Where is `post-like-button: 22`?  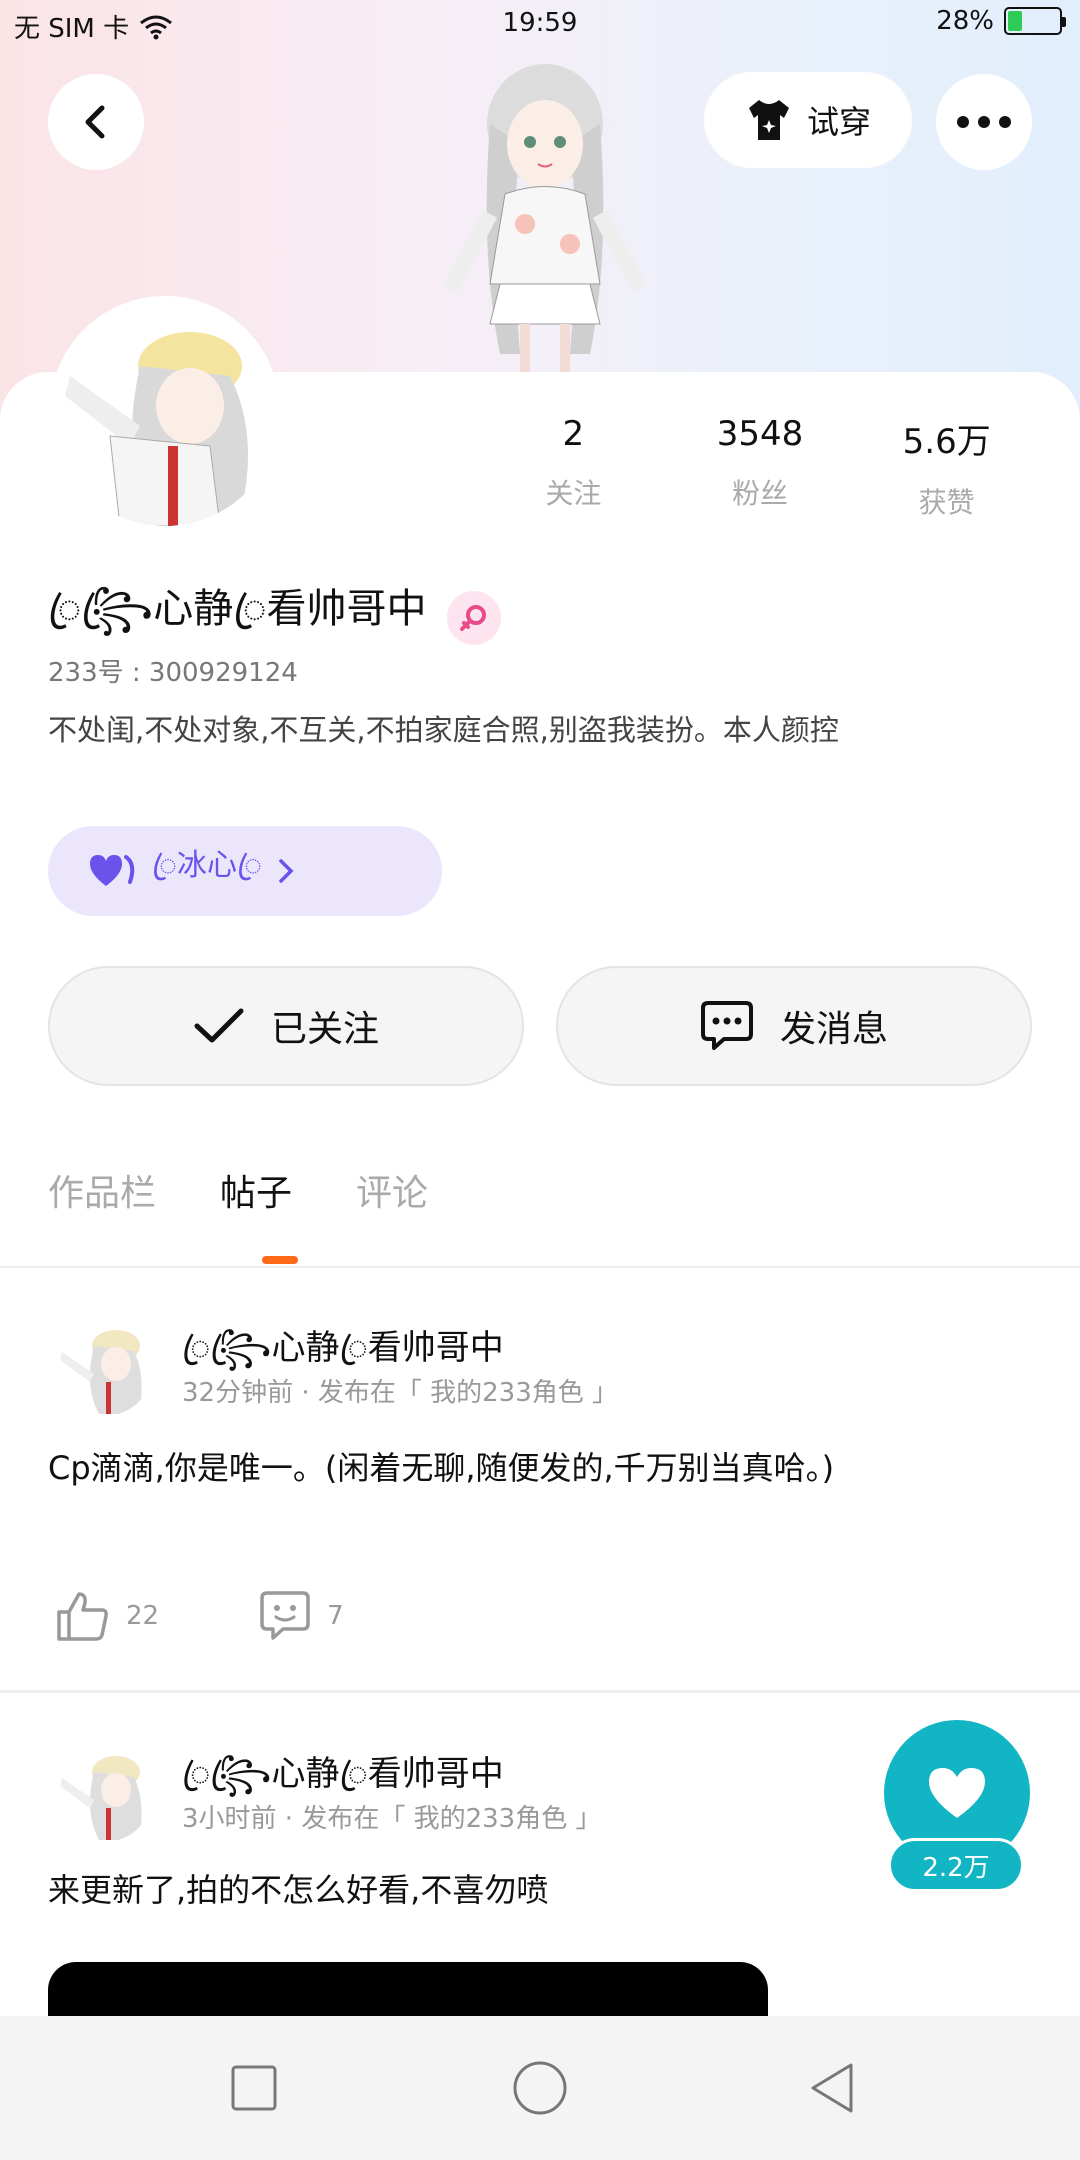
post-like-button: 22 is located at coordinates (107, 1616).